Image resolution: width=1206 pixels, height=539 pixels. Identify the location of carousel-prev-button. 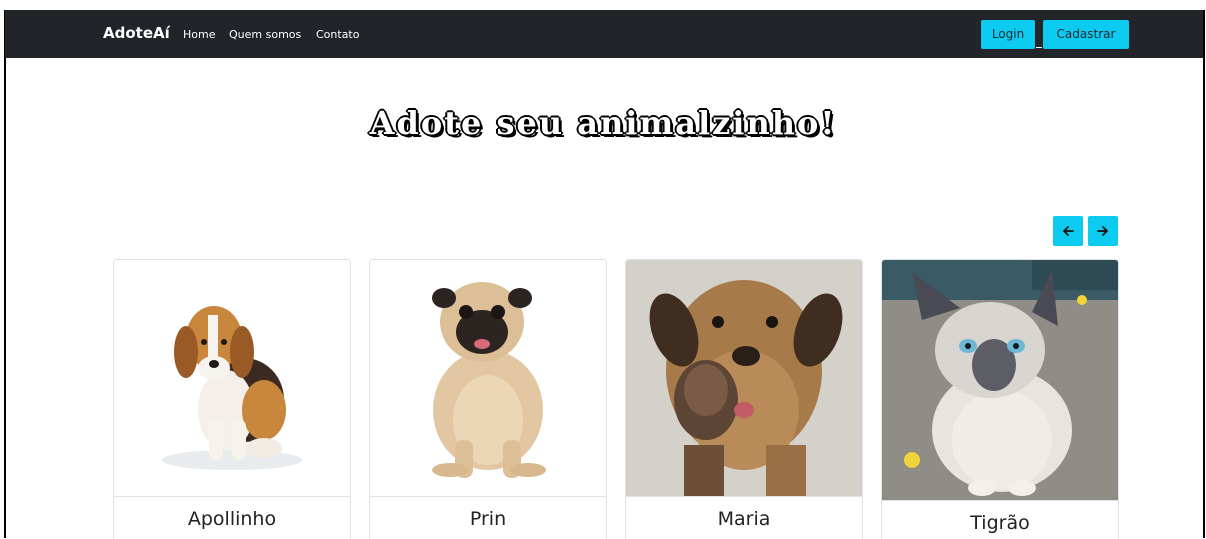
(1068, 231).